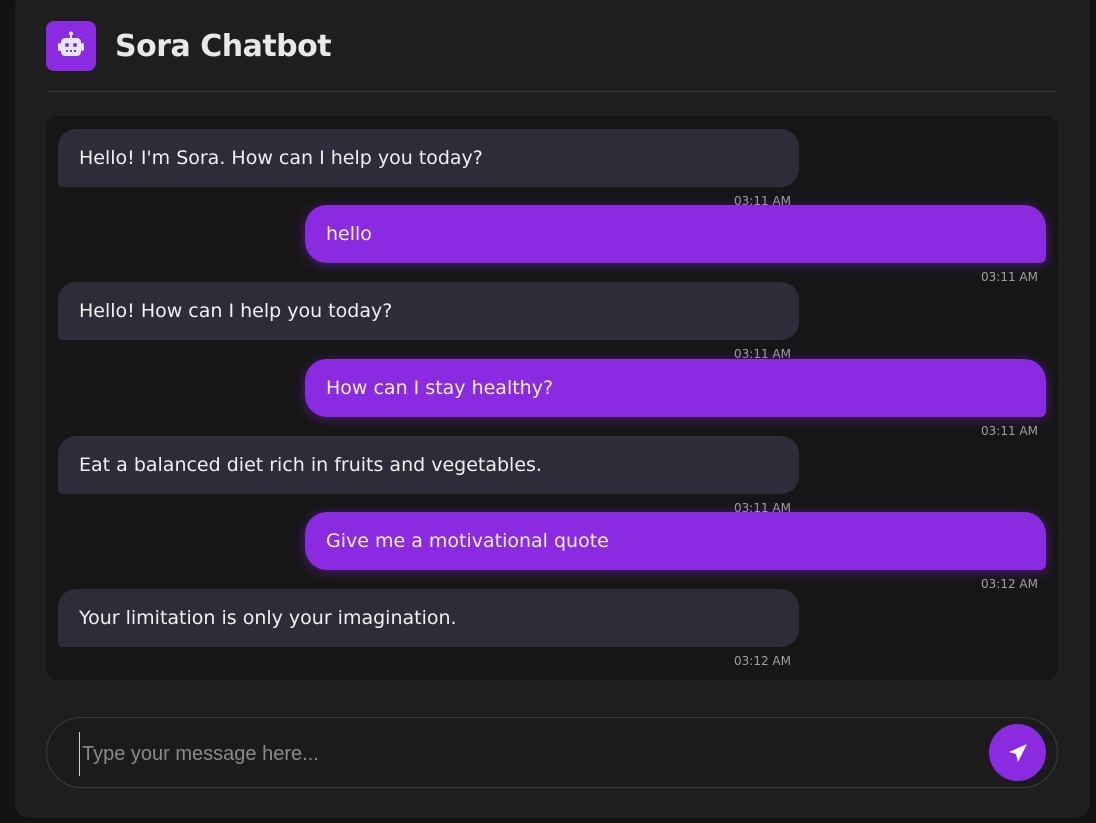 The image size is (1096, 823). I want to click on user-message: Give me a motivational quote, so click(675, 541).